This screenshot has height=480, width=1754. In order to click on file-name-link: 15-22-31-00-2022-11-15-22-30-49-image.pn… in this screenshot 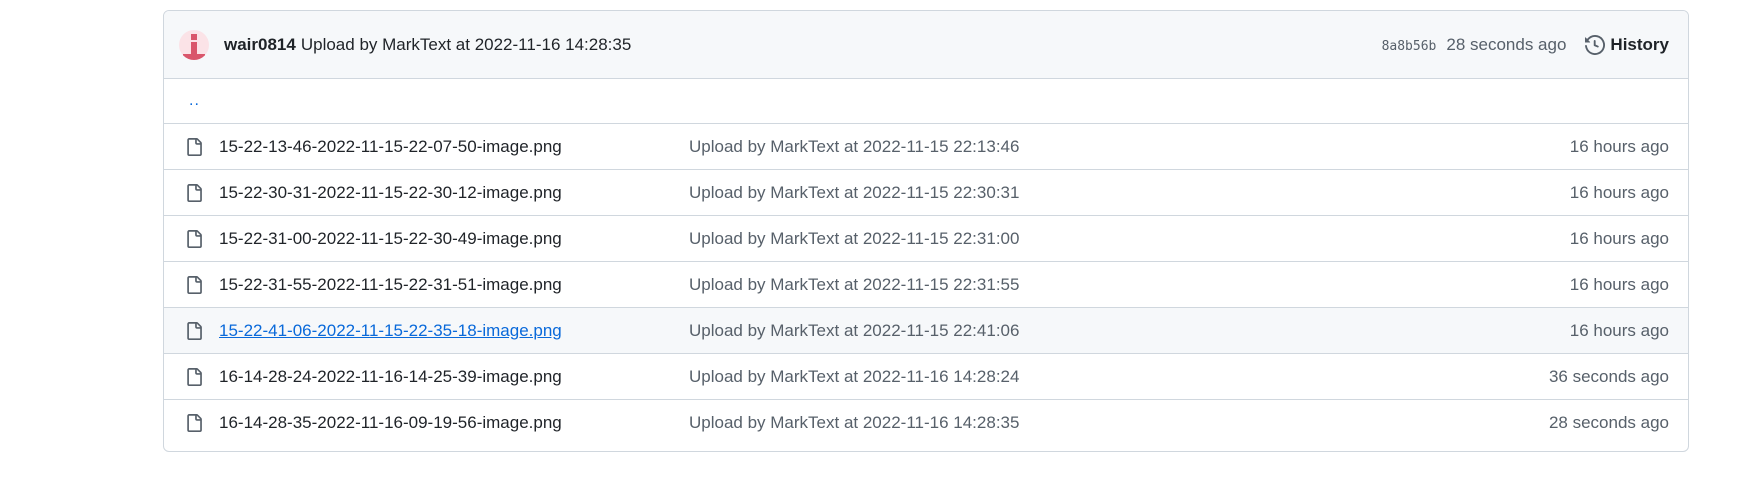, I will do `click(454, 239)`.